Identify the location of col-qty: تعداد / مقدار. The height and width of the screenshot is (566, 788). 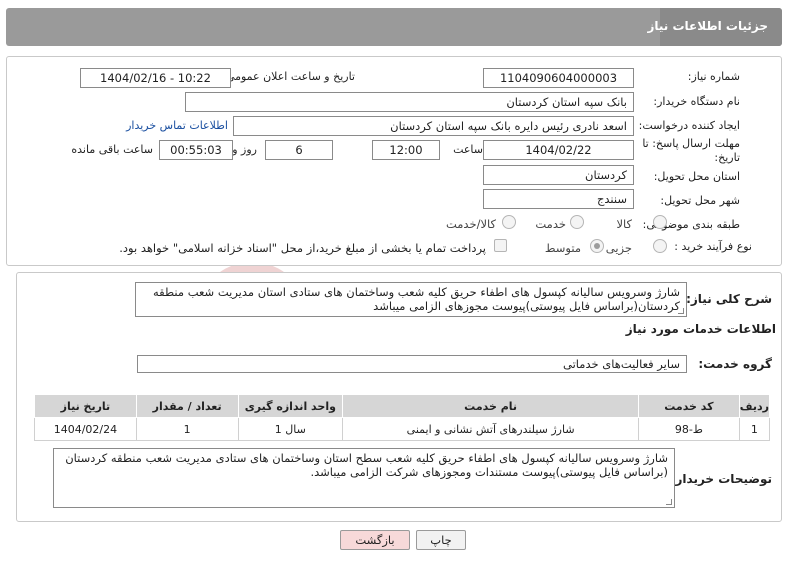
(187, 406).